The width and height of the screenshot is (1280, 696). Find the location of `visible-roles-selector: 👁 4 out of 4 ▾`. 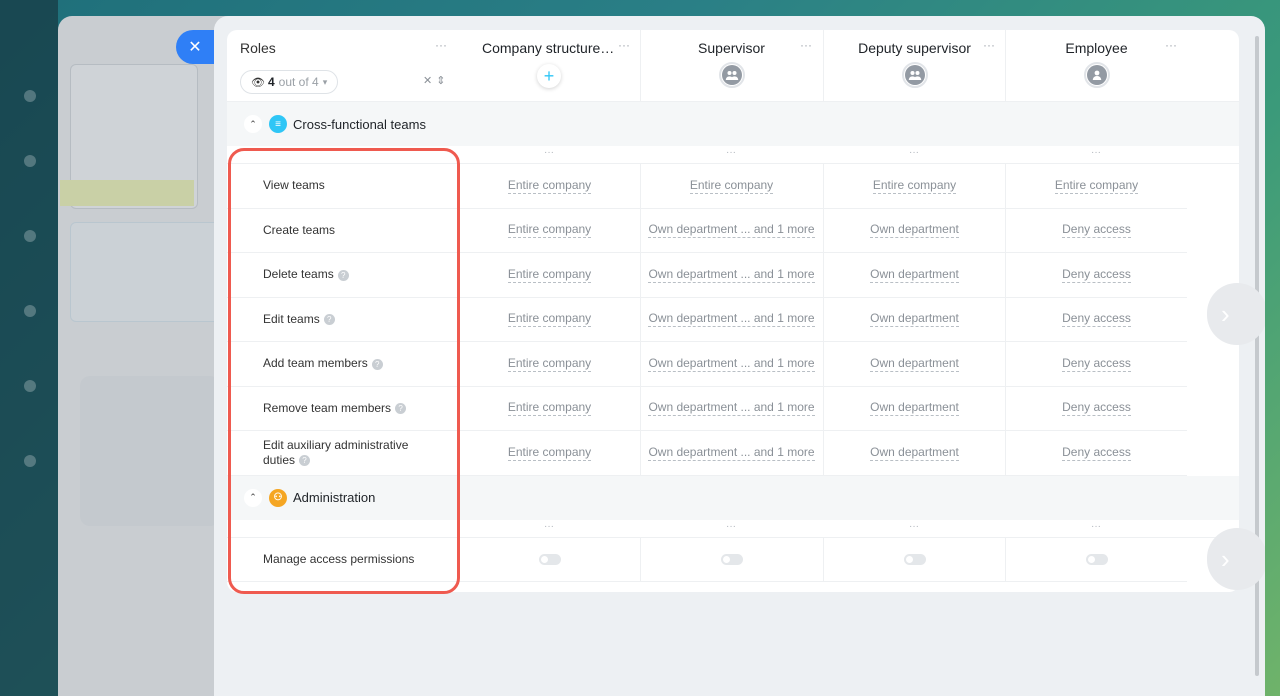

visible-roles-selector: 👁 4 out of 4 ▾ is located at coordinates (289, 82).